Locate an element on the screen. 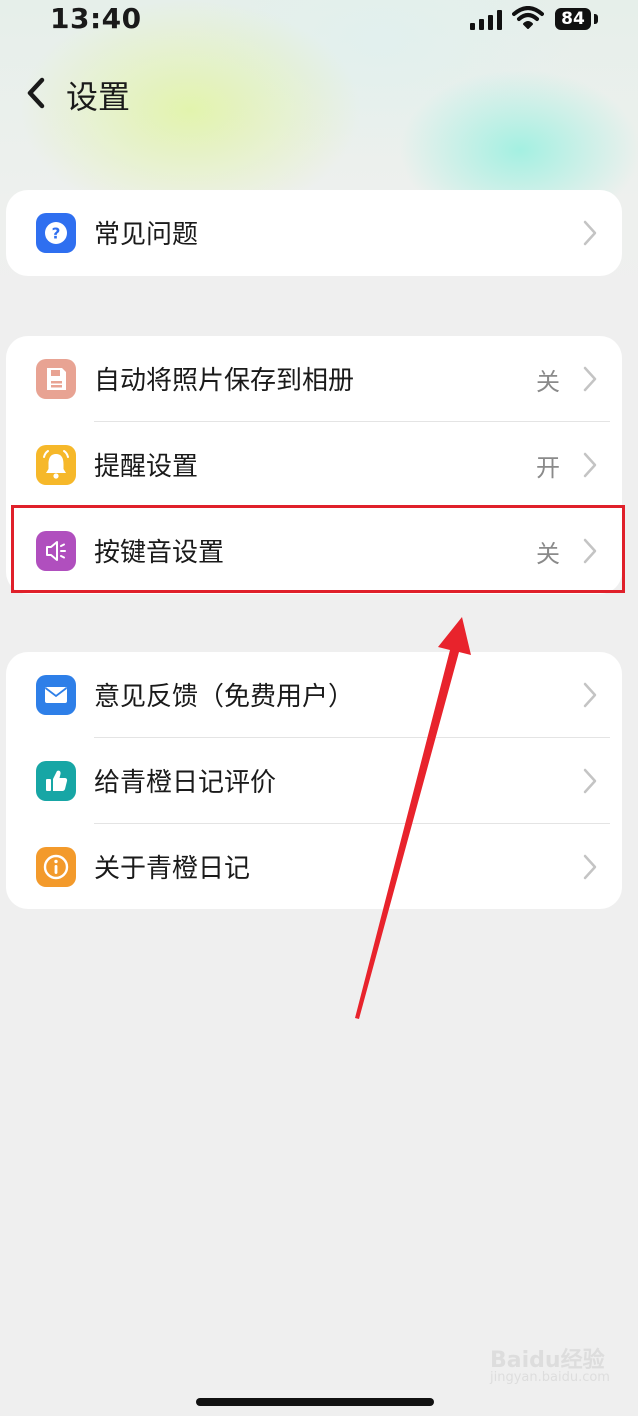 This screenshot has height=1416, width=638. watermark-url: jingyan.baidu.com is located at coordinates (550, 1377).